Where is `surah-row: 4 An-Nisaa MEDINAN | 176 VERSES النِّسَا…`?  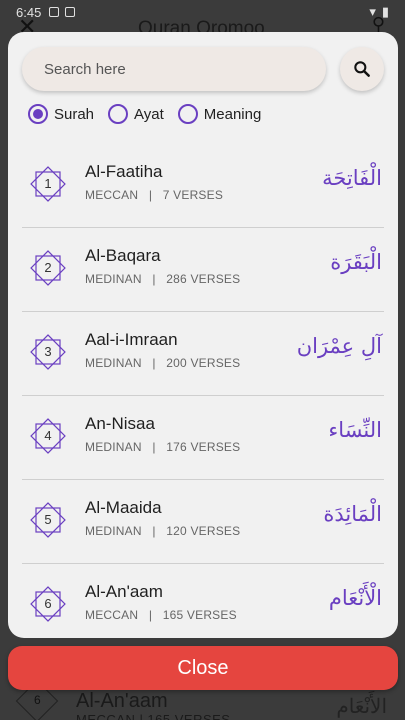 surah-row: 4 An-Nisaa MEDINAN | 176 VERSES النِّسَا… is located at coordinates (203, 438).